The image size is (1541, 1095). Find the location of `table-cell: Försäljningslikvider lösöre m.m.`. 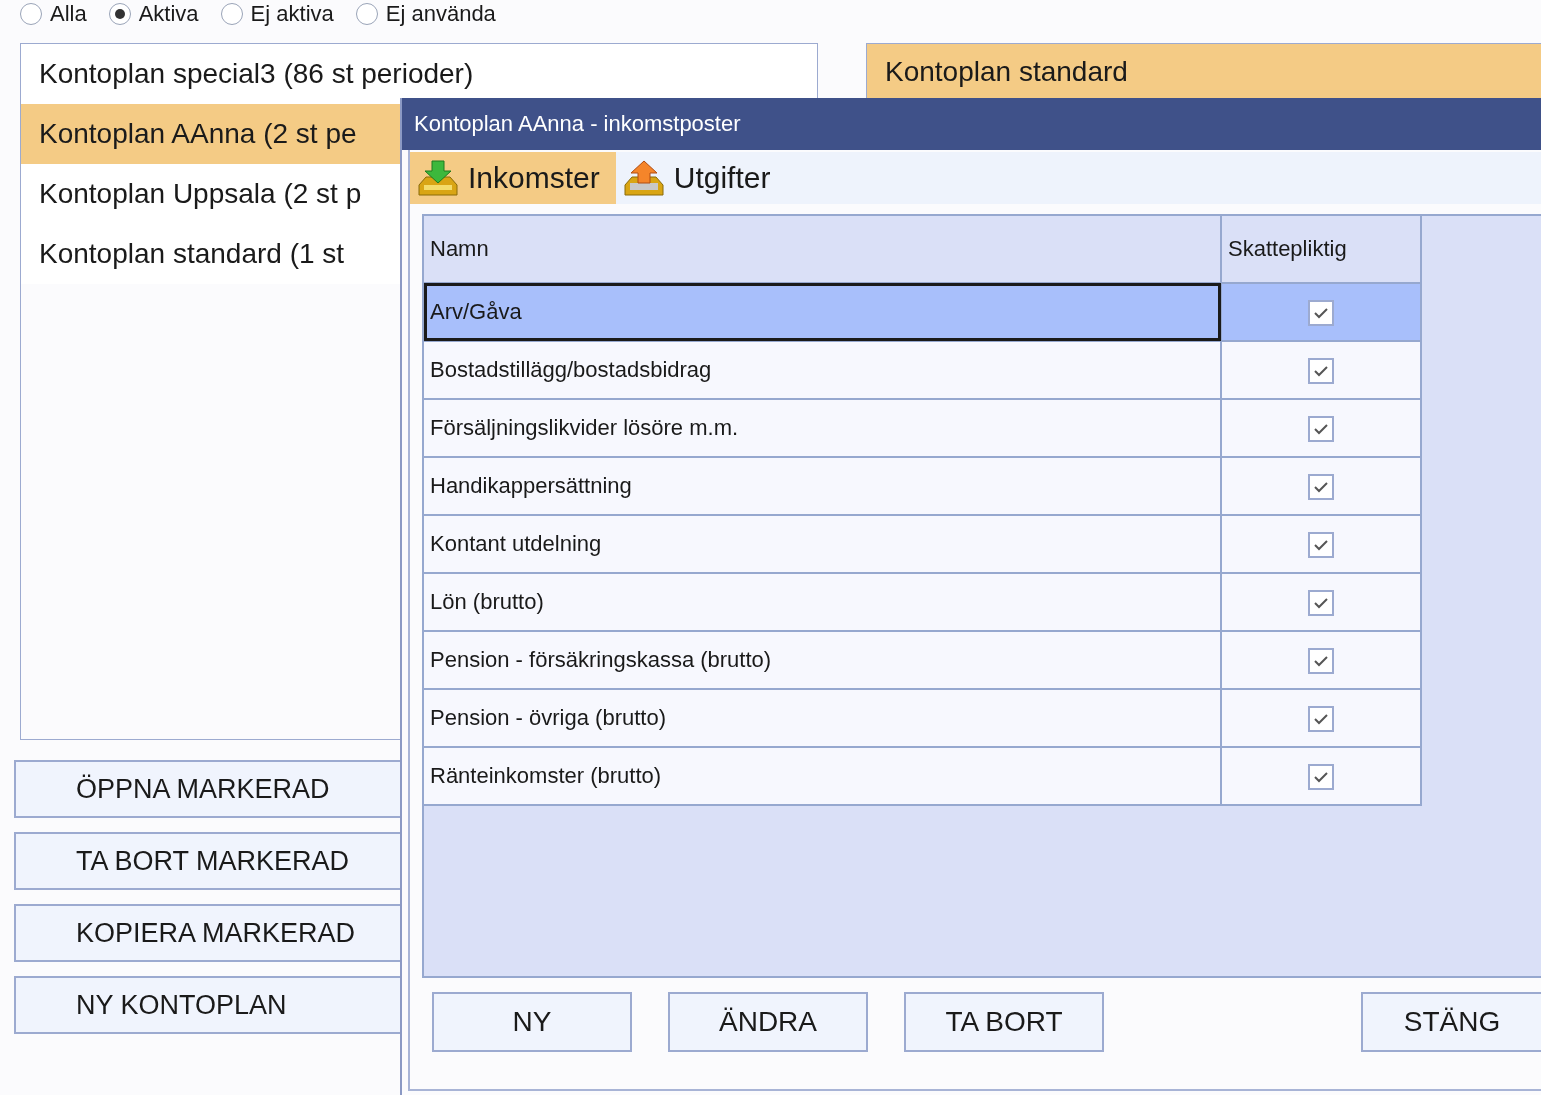

table-cell: Försäljningslikvider lösöre m.m. is located at coordinates (822, 428).